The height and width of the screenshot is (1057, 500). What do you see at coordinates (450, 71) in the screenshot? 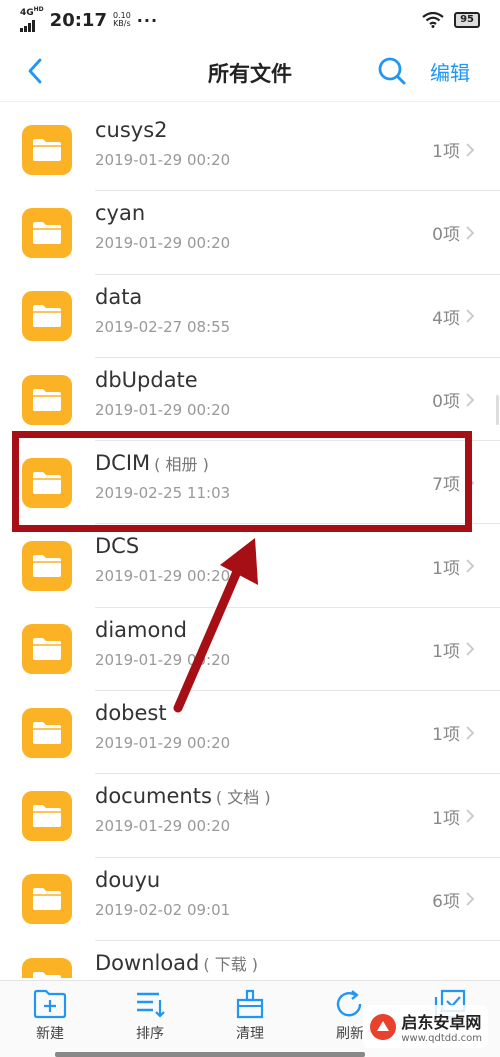
I see `edit-button: 编辑` at bounding box center [450, 71].